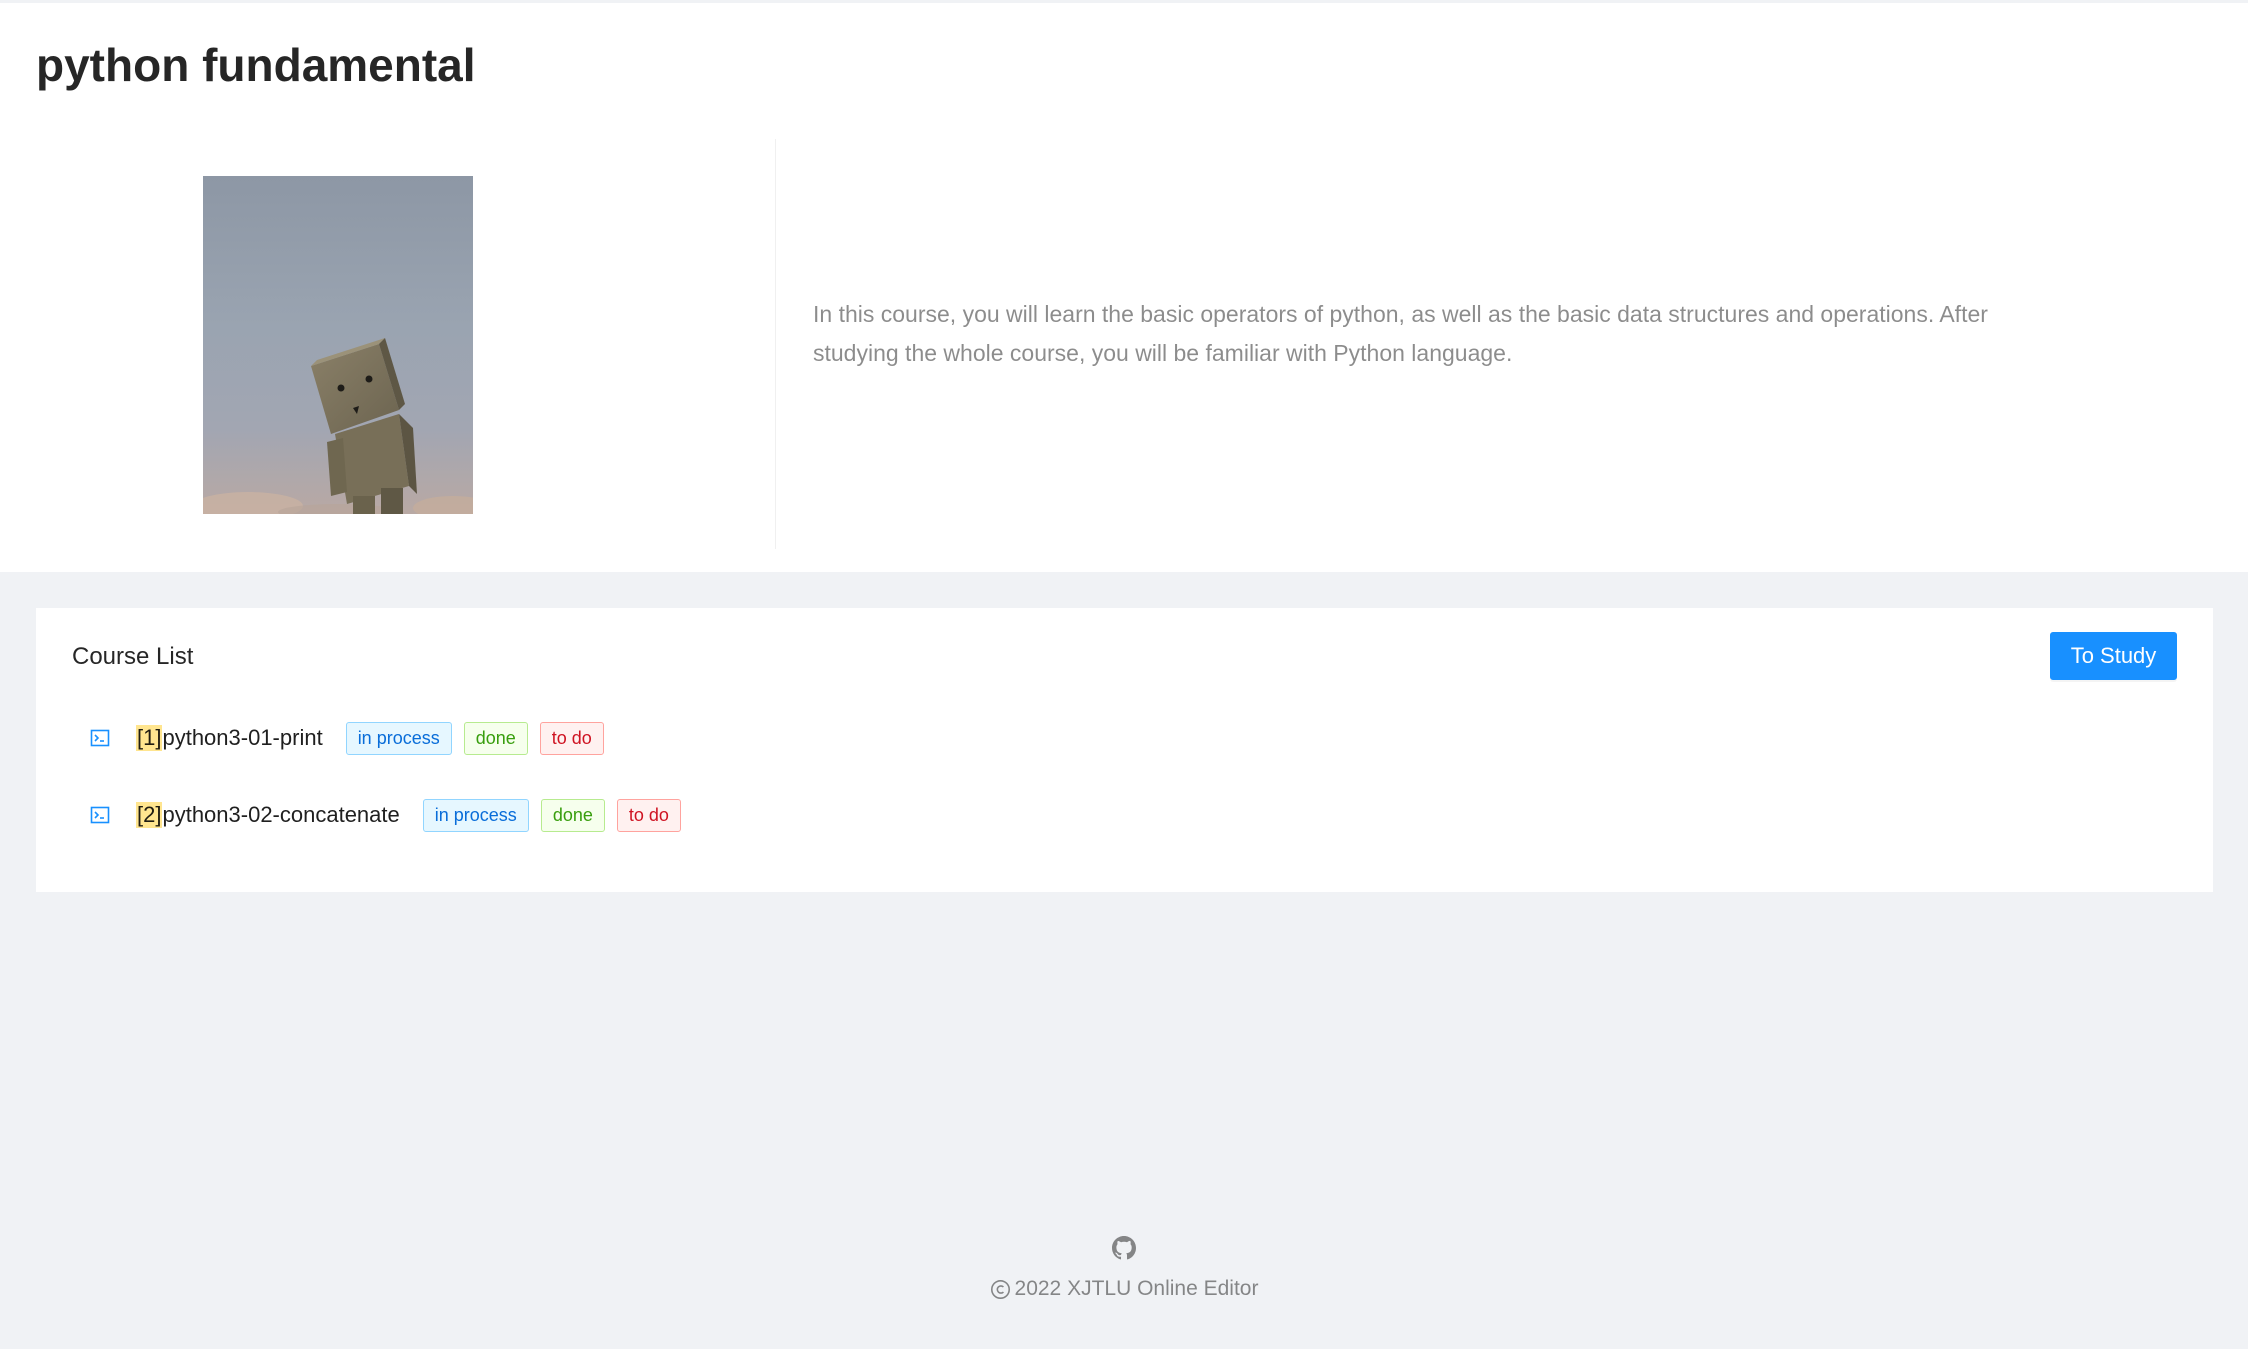  Describe the element at coordinates (338, 345) in the screenshot. I see `course-cover-image` at that location.